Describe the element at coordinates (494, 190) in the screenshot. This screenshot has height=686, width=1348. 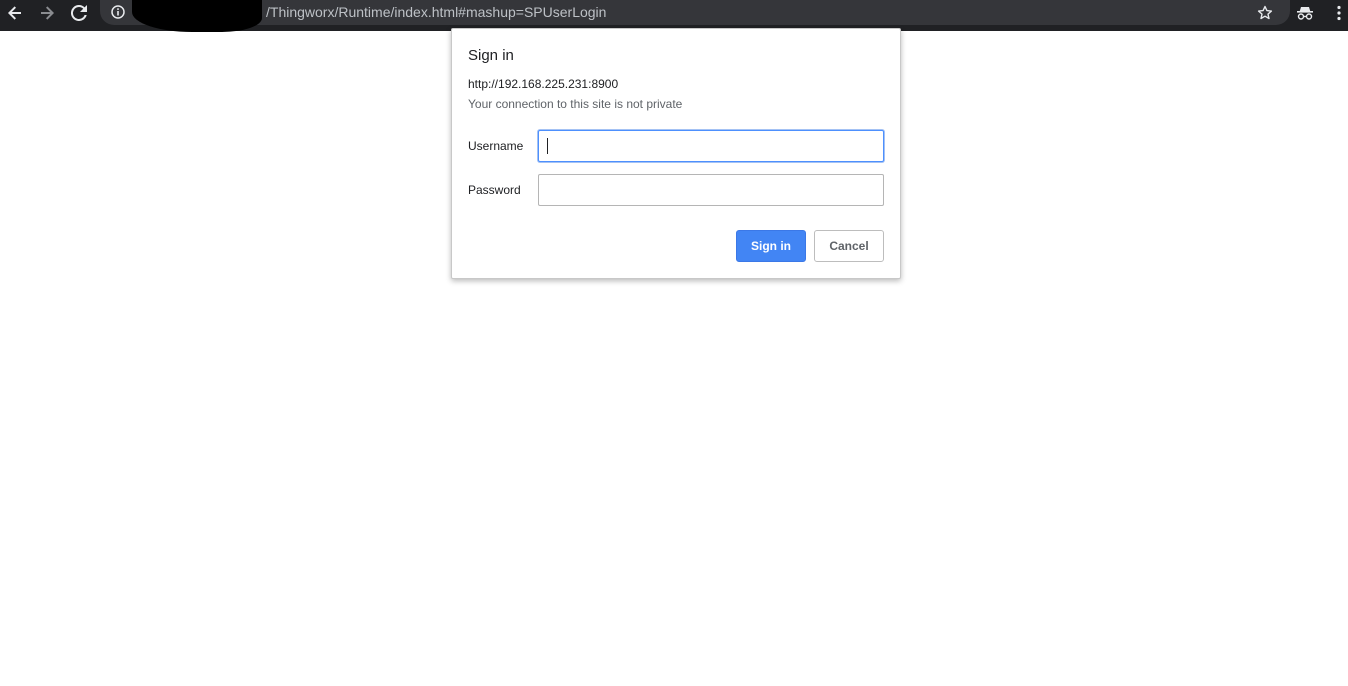
I see `password-label: Password` at that location.